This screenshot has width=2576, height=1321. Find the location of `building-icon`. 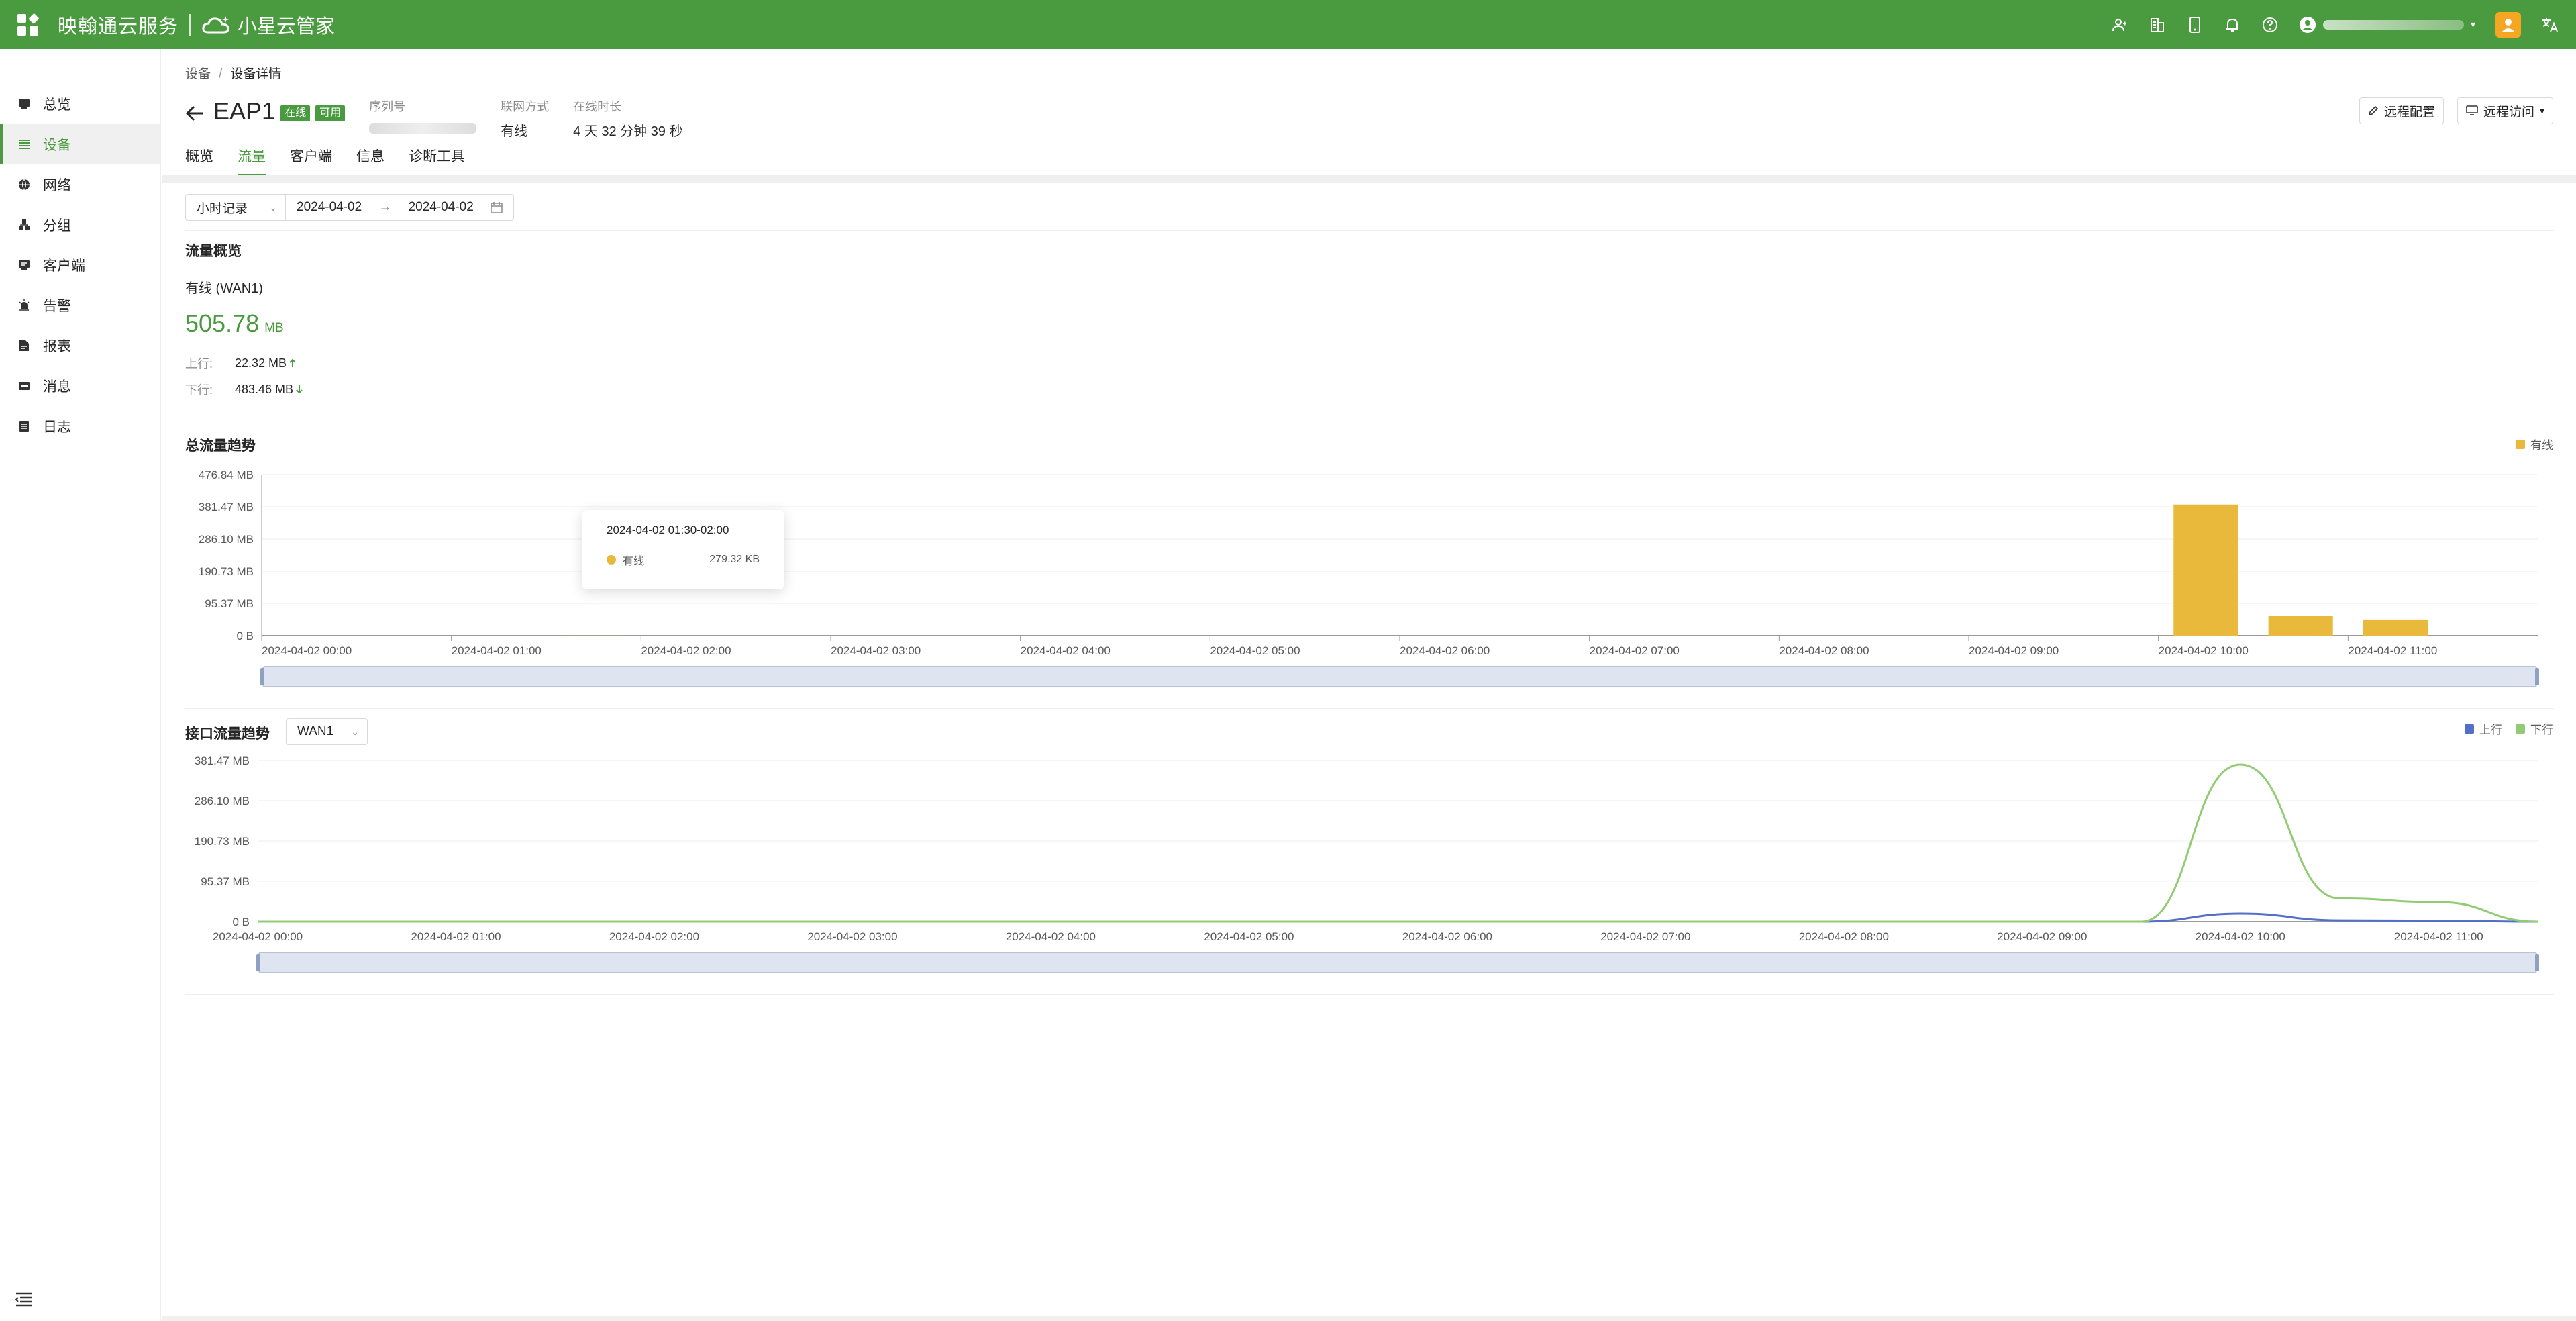

building-icon is located at coordinates (2157, 25).